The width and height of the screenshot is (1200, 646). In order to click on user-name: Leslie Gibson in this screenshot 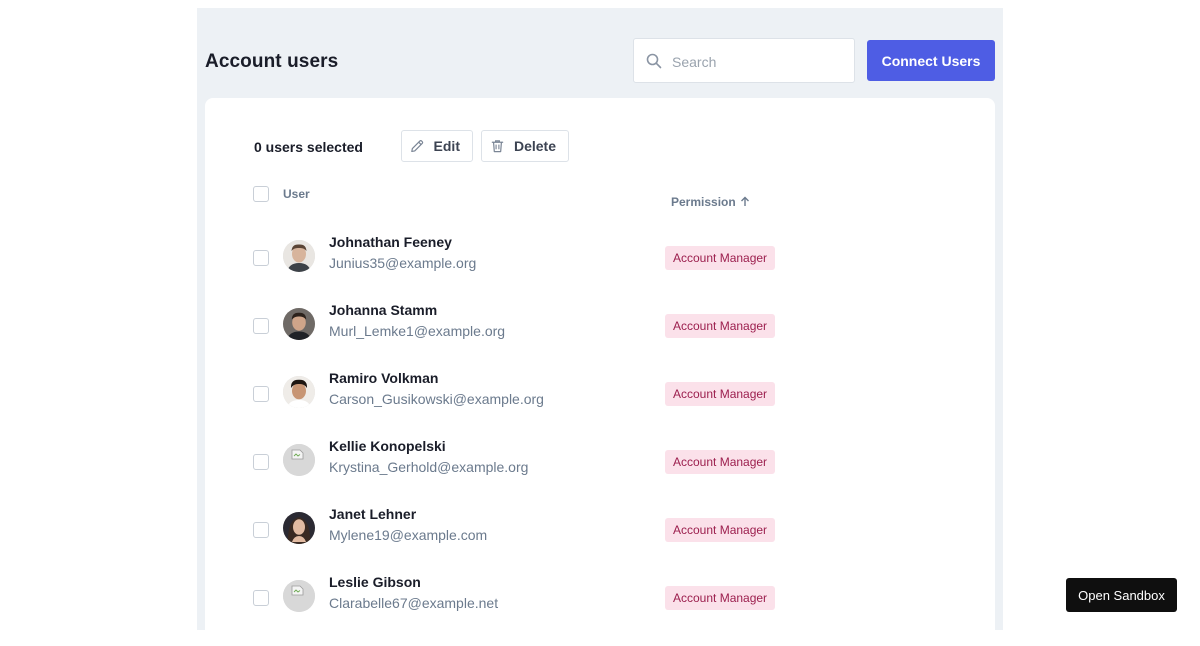, I will do `click(375, 582)`.